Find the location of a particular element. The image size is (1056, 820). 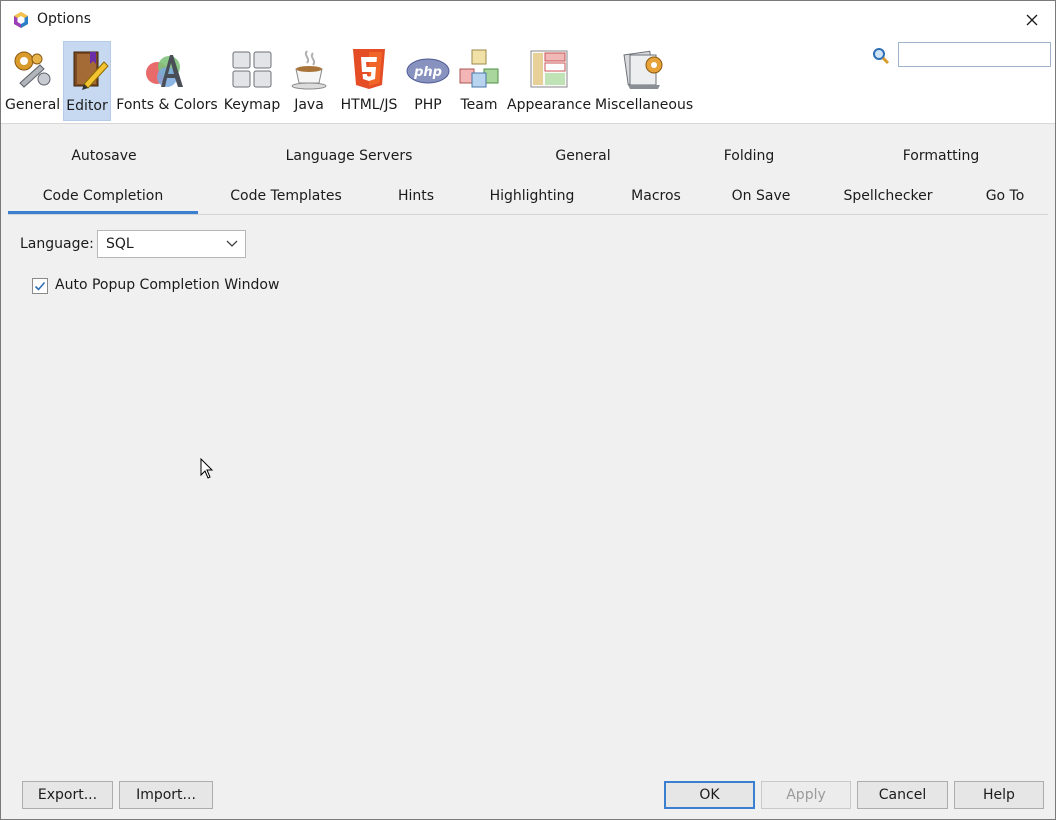

tab-on-save: On Save is located at coordinates (761, 196).